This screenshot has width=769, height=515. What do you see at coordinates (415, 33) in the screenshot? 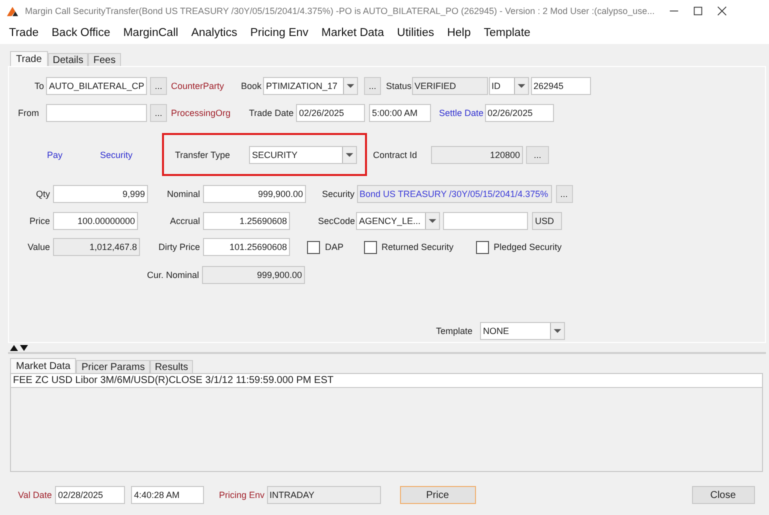
I see `menu-item: Utilities` at bounding box center [415, 33].